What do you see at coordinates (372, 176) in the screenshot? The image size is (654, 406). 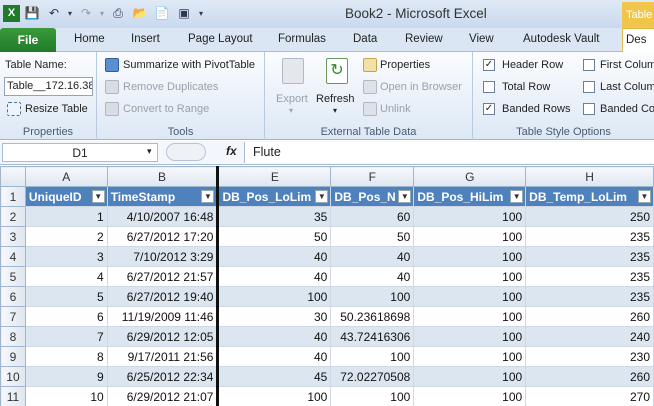 I see `column-header-f: F` at bounding box center [372, 176].